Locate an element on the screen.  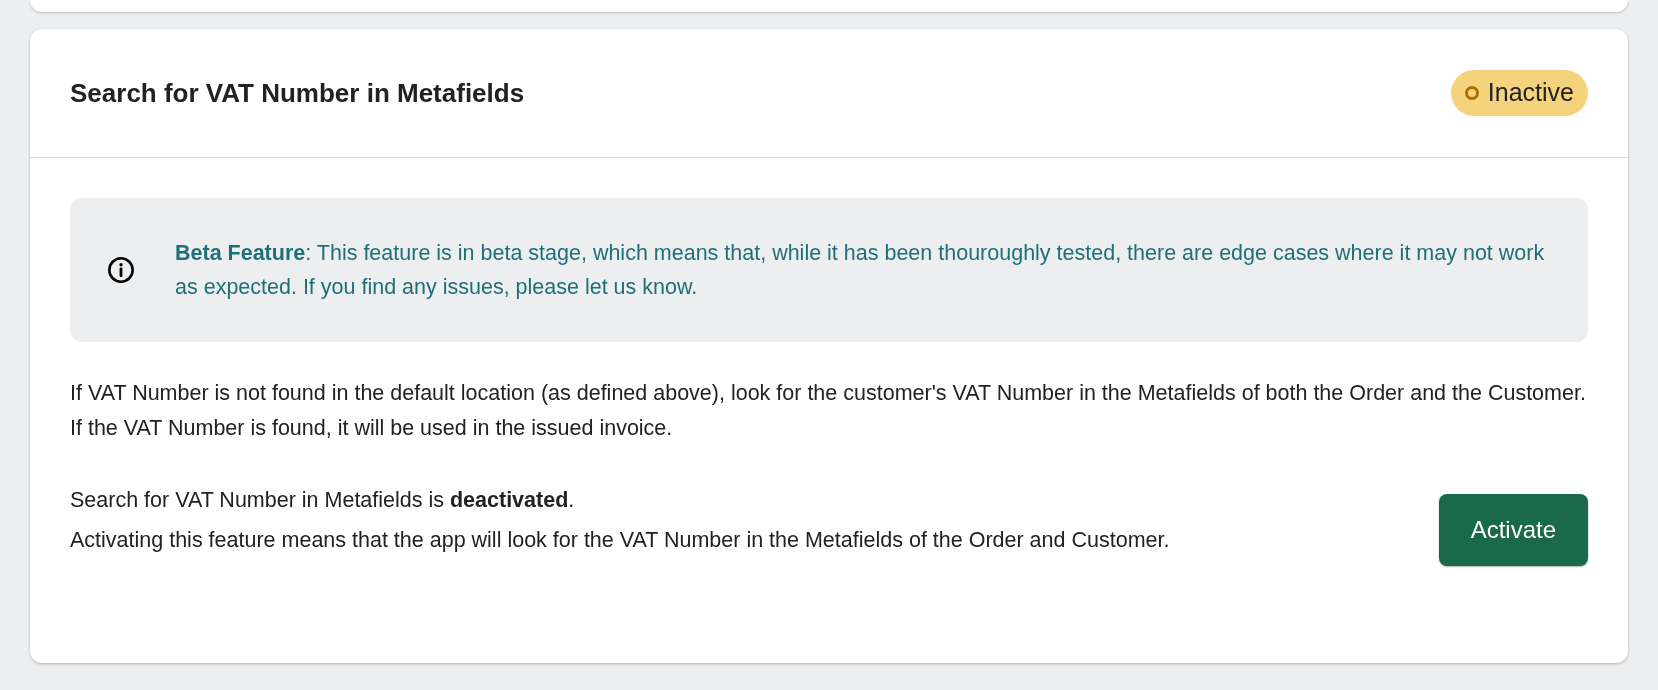
banner-text: Beta Feature: This feature is in beta stage, which means that, while it has been thouroughly tested, there are edge cases where it may not work as expected. If you find any issues, please let us know. is located at coordinates (860, 270).